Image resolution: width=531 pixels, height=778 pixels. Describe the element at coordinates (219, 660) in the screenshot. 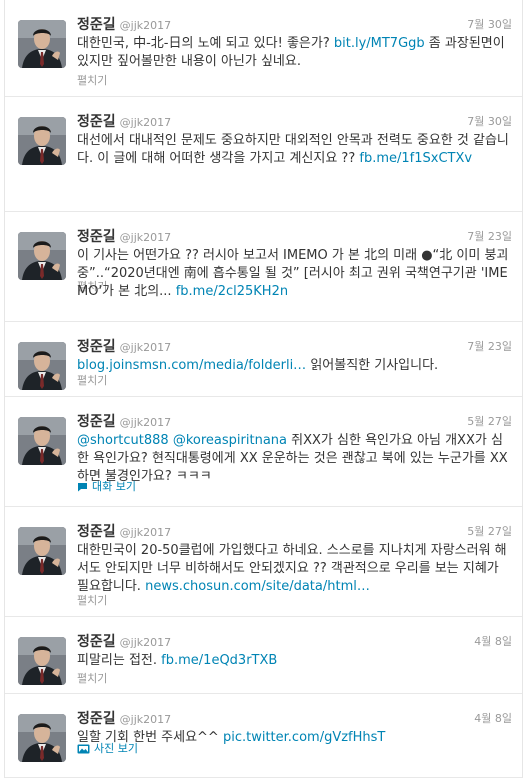

I see `tweet-link: fb.me/1eQd3rTXB` at that location.